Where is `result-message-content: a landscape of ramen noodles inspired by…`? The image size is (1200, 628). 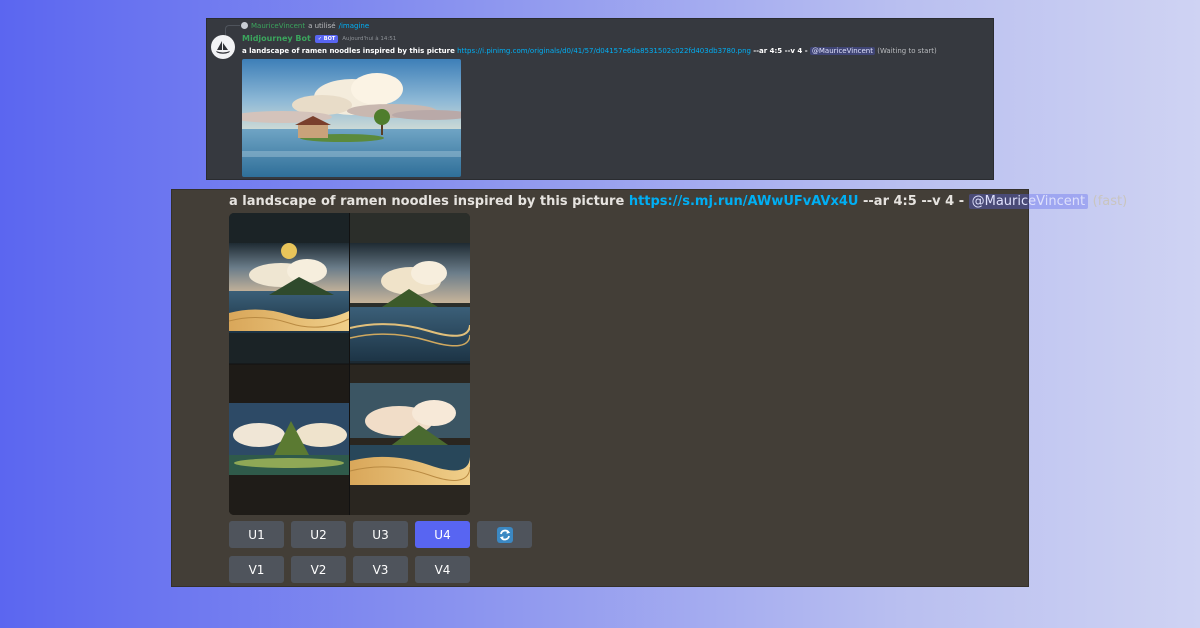
result-message-content: a landscape of ramen noodles inspired by… is located at coordinates (678, 201).